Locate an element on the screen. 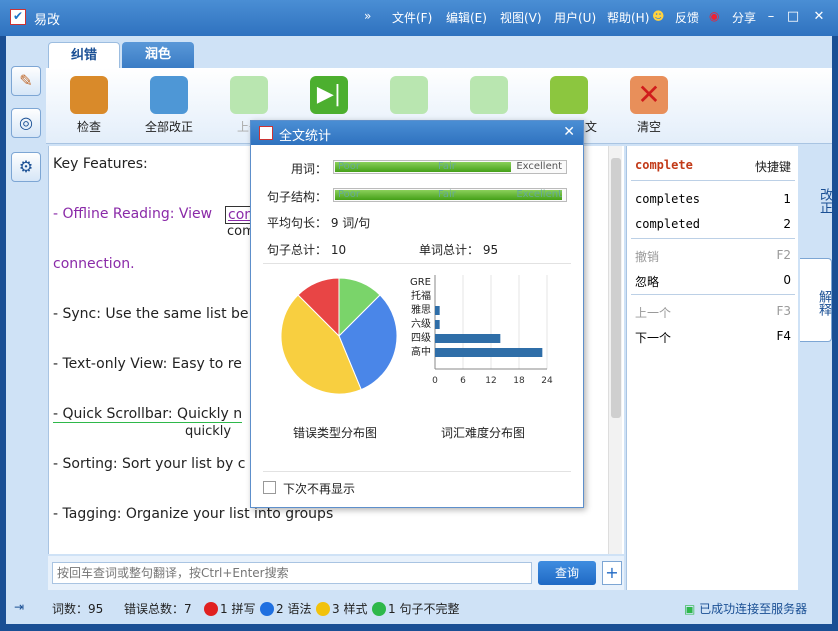 The height and width of the screenshot is (631, 838). error-word: complete 快捷键 is located at coordinates (713, 166).